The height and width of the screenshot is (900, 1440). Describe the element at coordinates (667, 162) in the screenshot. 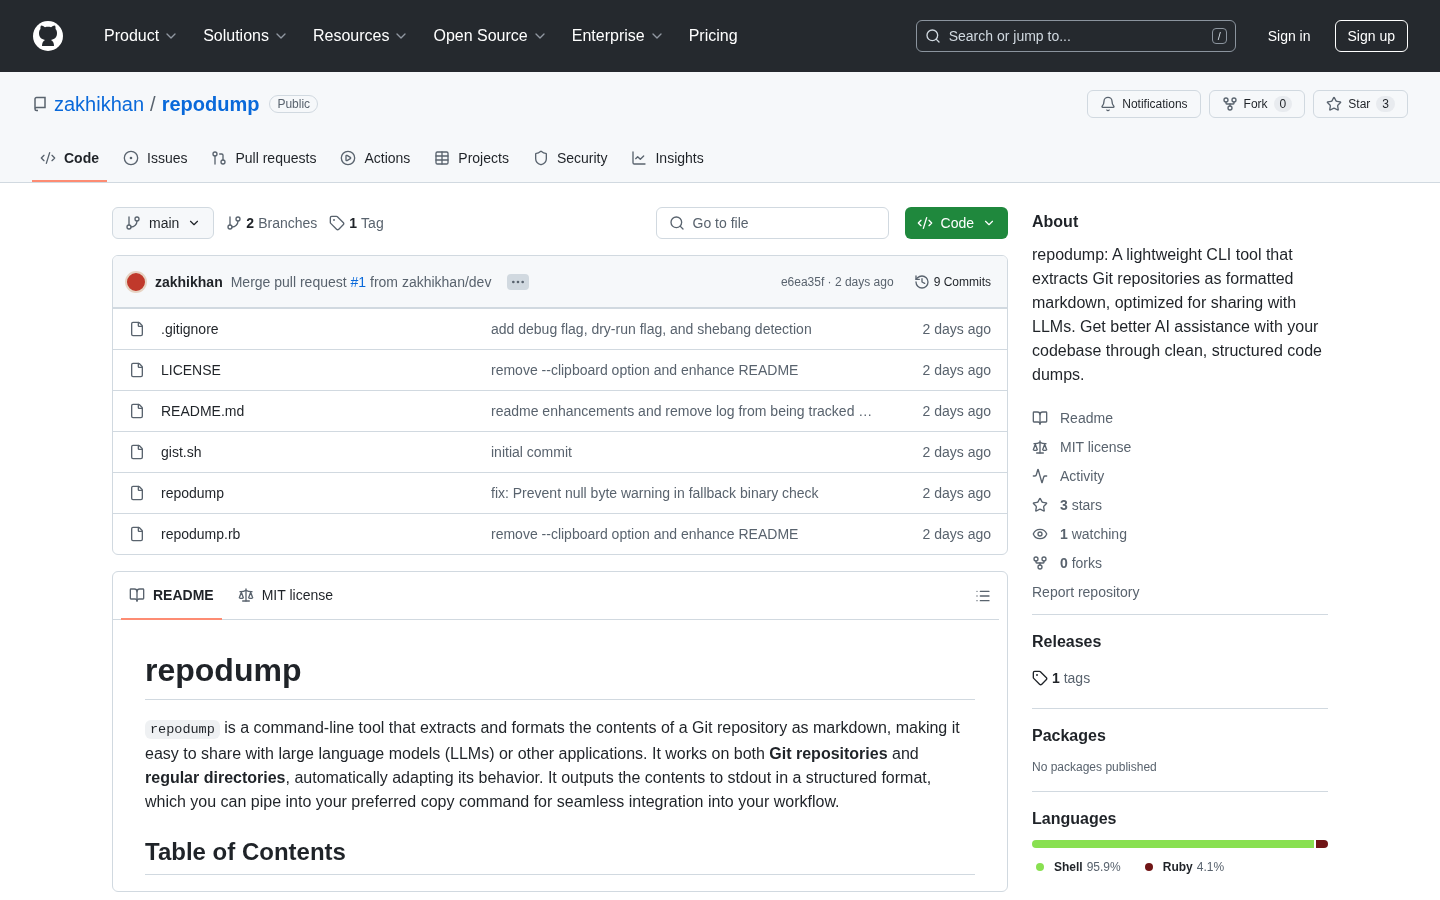

I see `repo-tab: Insights` at that location.